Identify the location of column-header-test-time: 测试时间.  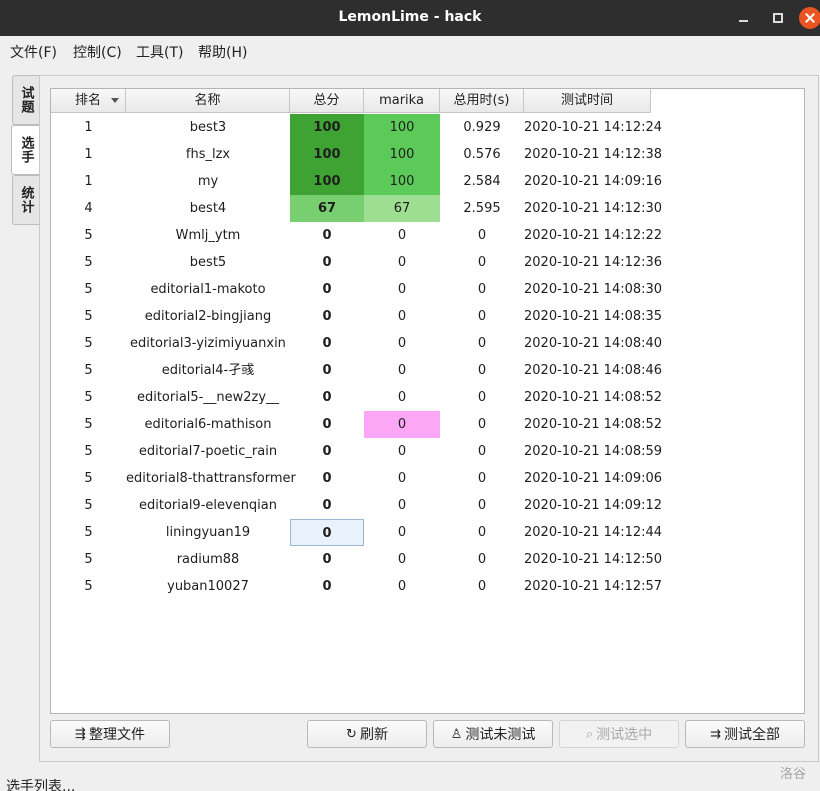
(587, 101).